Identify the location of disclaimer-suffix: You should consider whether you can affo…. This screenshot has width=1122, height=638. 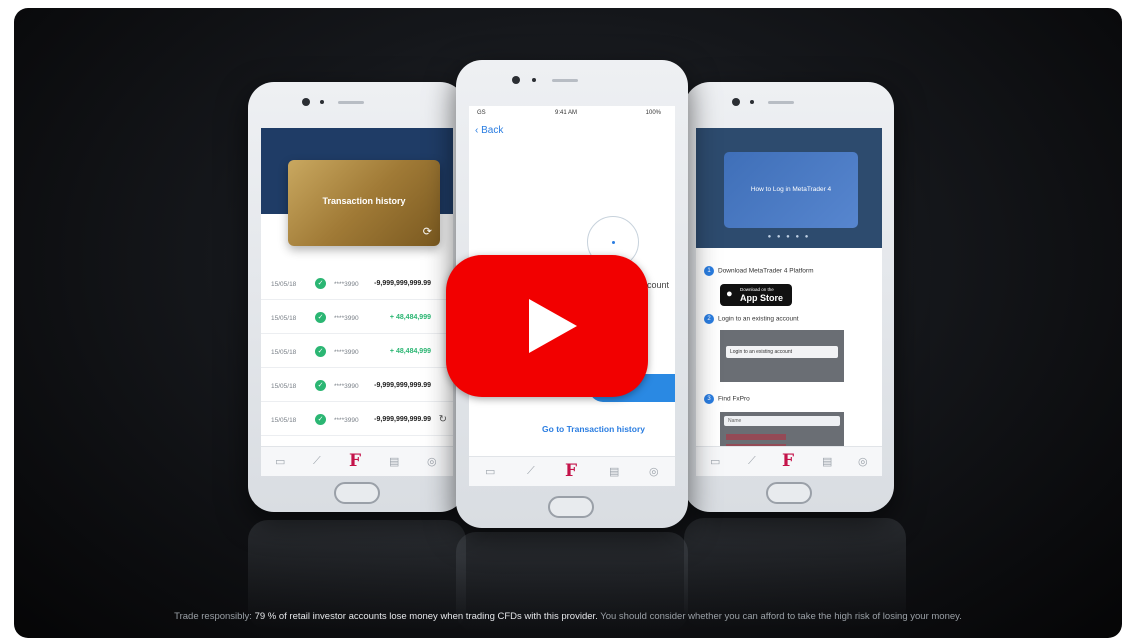
(779, 616).